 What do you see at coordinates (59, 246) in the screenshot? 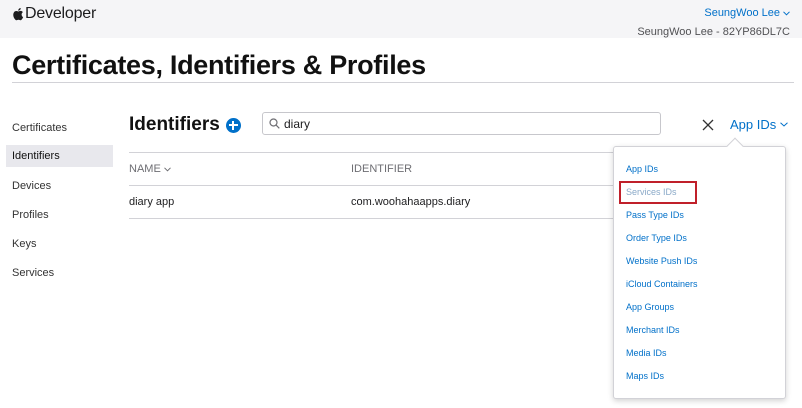
I see `sidebar-item-keys: Keys` at bounding box center [59, 246].